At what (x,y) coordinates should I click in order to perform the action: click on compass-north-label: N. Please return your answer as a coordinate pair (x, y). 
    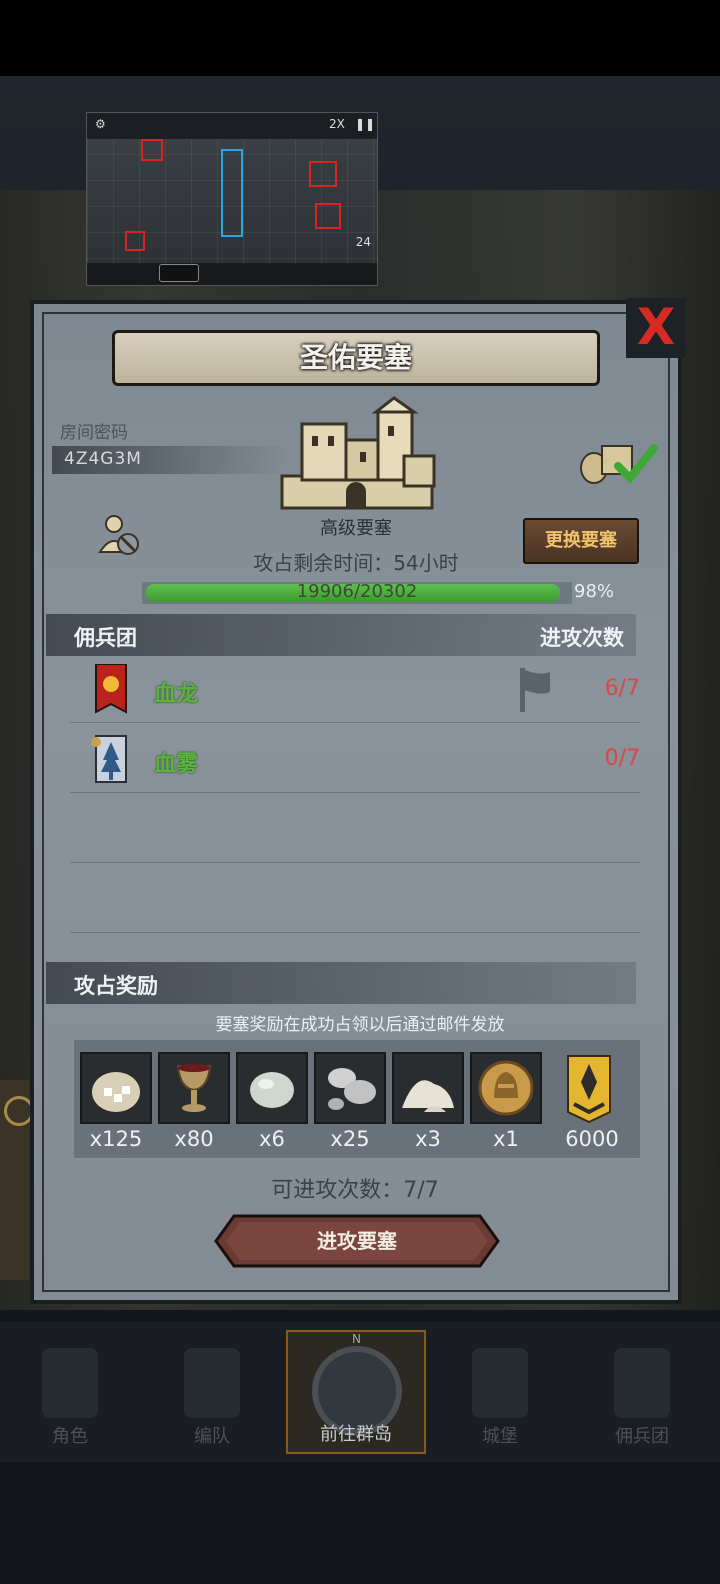
    Looking at the image, I should click on (356, 1339).